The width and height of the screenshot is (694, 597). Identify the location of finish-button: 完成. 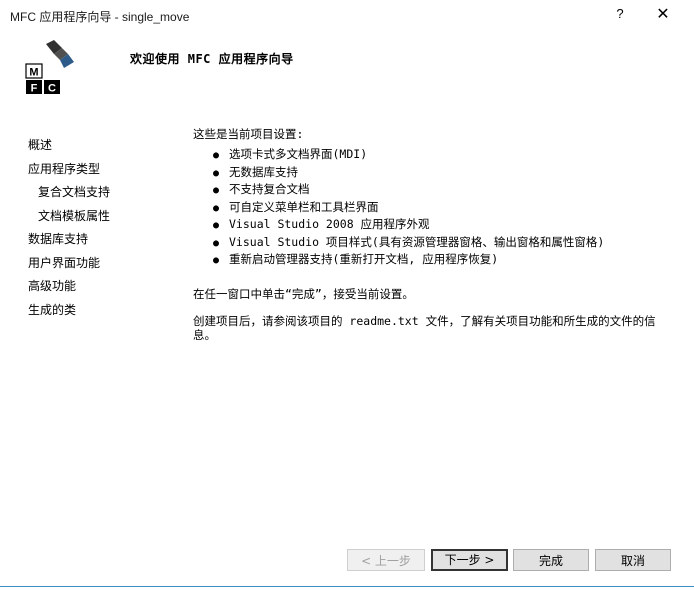
(551, 560).